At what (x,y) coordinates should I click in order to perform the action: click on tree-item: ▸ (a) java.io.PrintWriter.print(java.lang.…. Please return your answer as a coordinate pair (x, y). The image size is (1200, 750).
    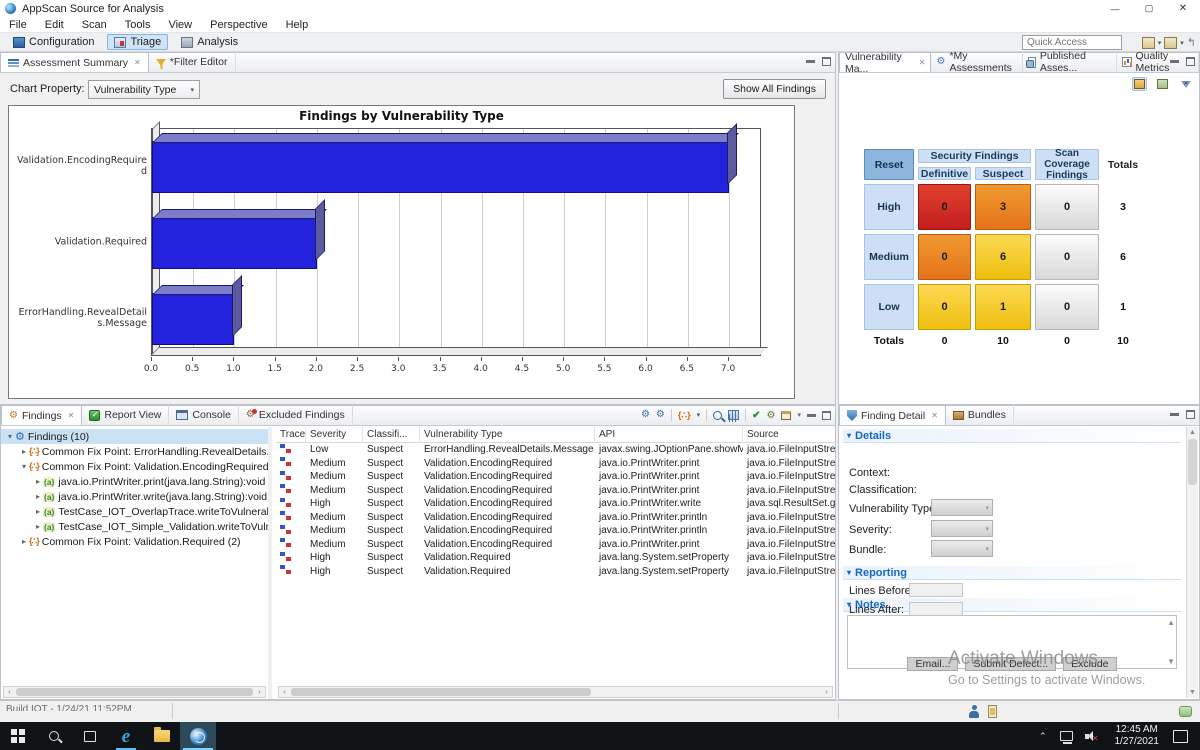
    Looking at the image, I should click on (134, 481).